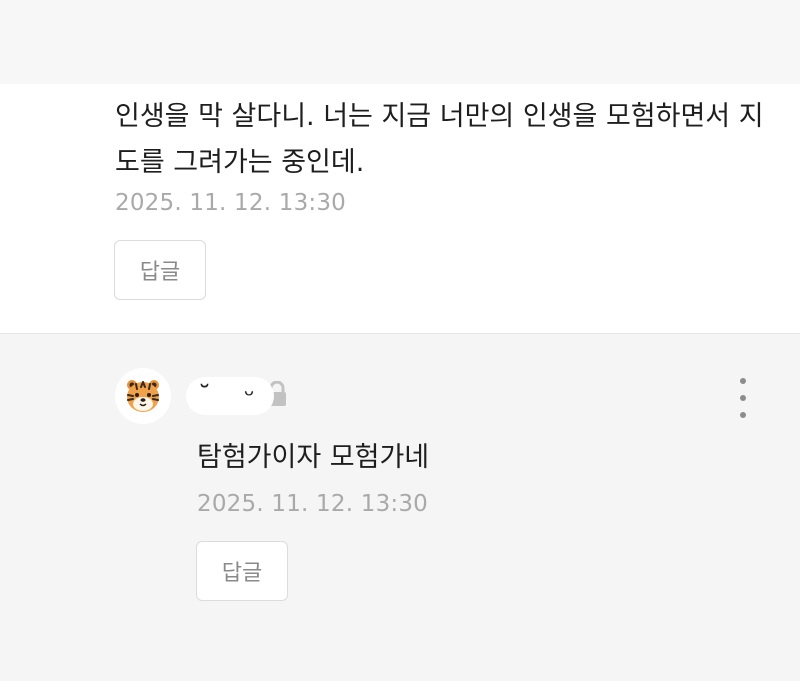 This screenshot has width=800, height=681. Describe the element at coordinates (230, 396) in the screenshot. I see `author-name-redacted: ˘ ᵕ` at that location.